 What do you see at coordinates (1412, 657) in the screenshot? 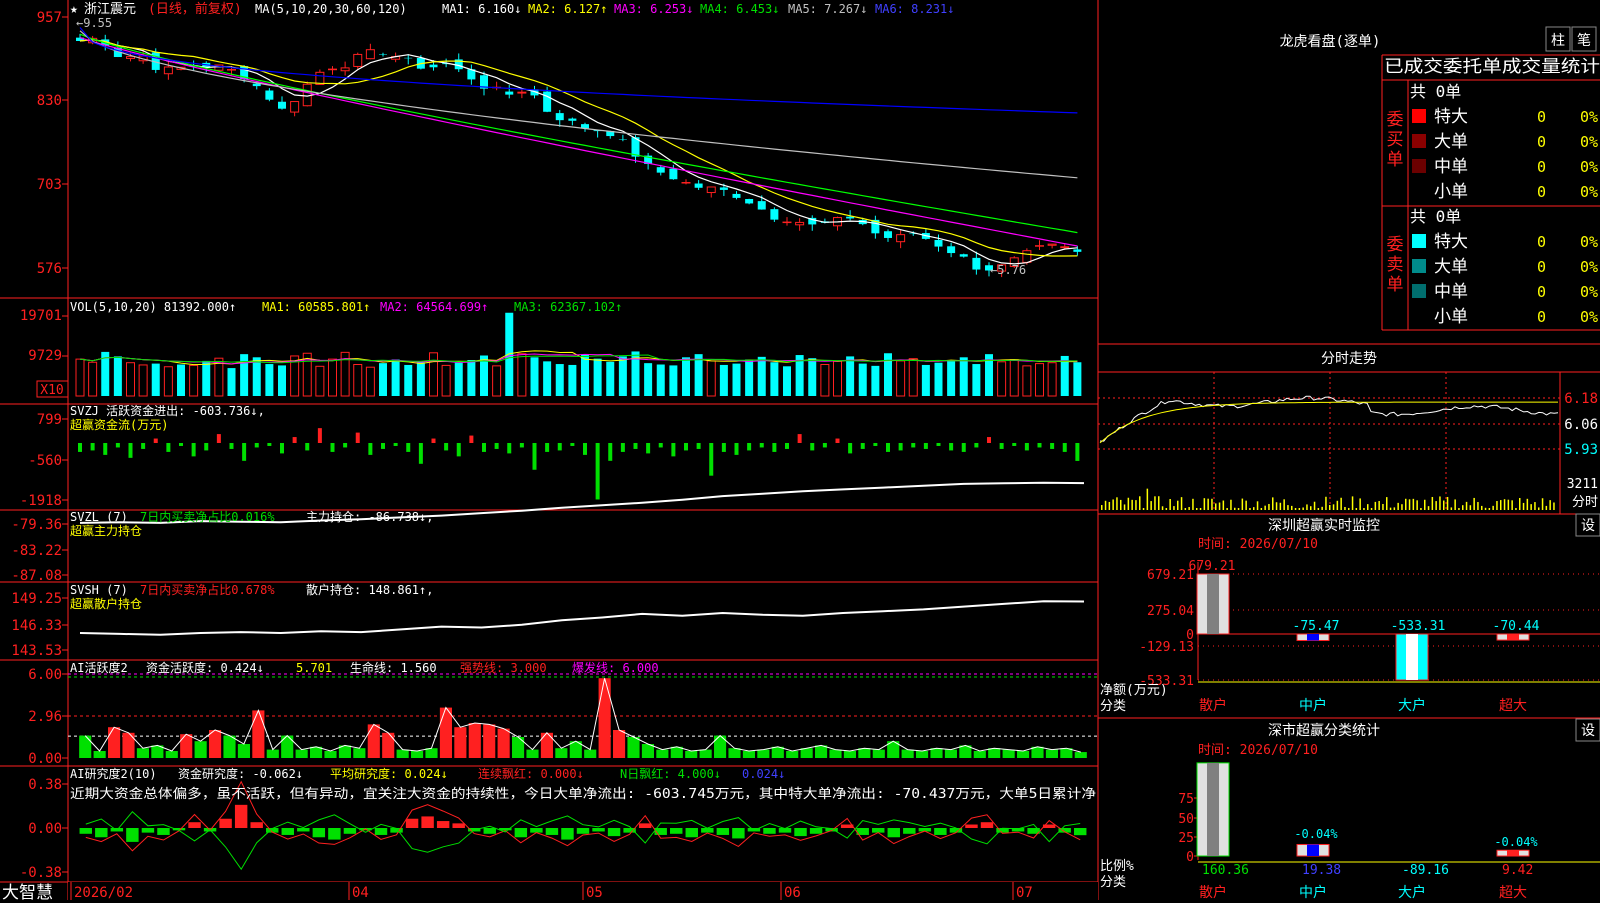
I see `monitor-bar-inner` at bounding box center [1412, 657].